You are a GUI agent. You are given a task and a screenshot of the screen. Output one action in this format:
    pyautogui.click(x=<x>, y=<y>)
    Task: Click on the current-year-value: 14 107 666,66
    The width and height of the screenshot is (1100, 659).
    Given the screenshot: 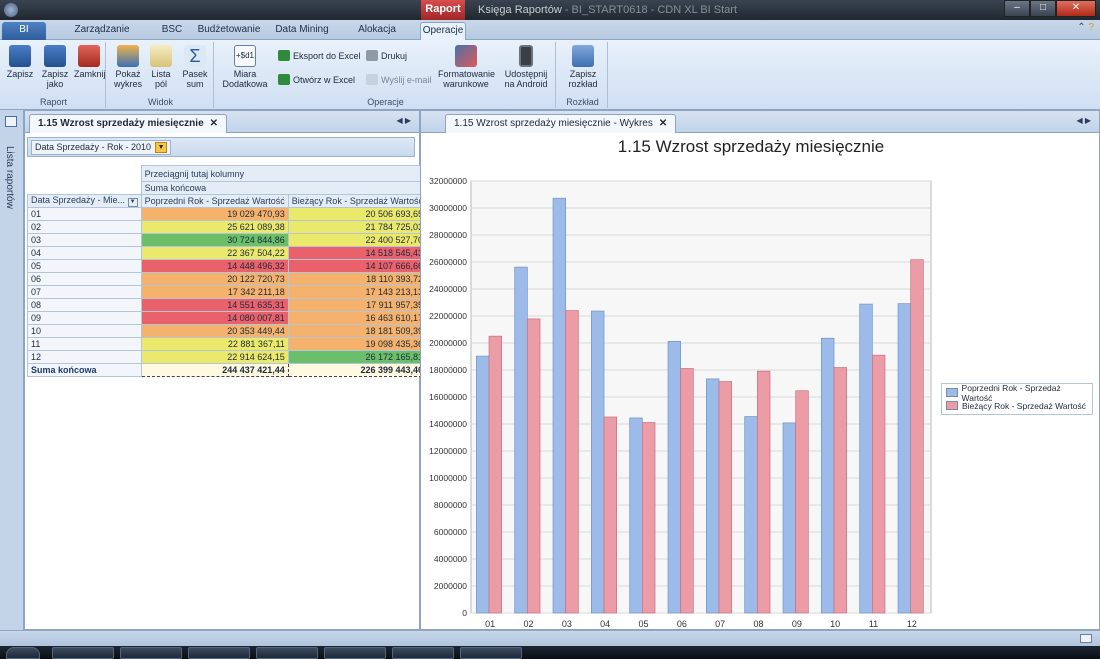 What is the action you would take?
    pyautogui.click(x=357, y=266)
    